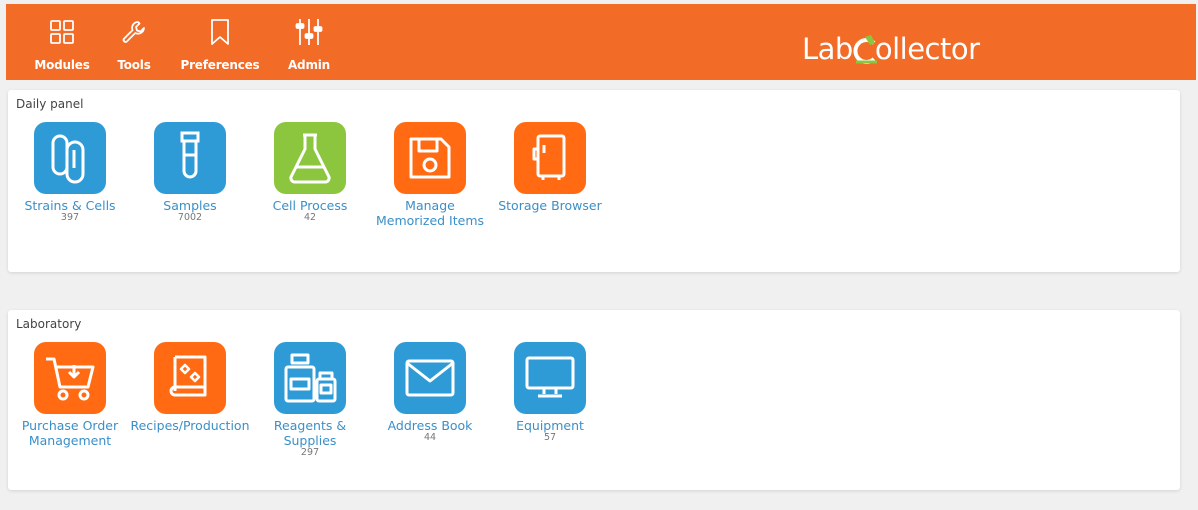 The width and height of the screenshot is (1198, 510). Describe the element at coordinates (190, 378) in the screenshot. I see `recipe-book-icon` at that location.